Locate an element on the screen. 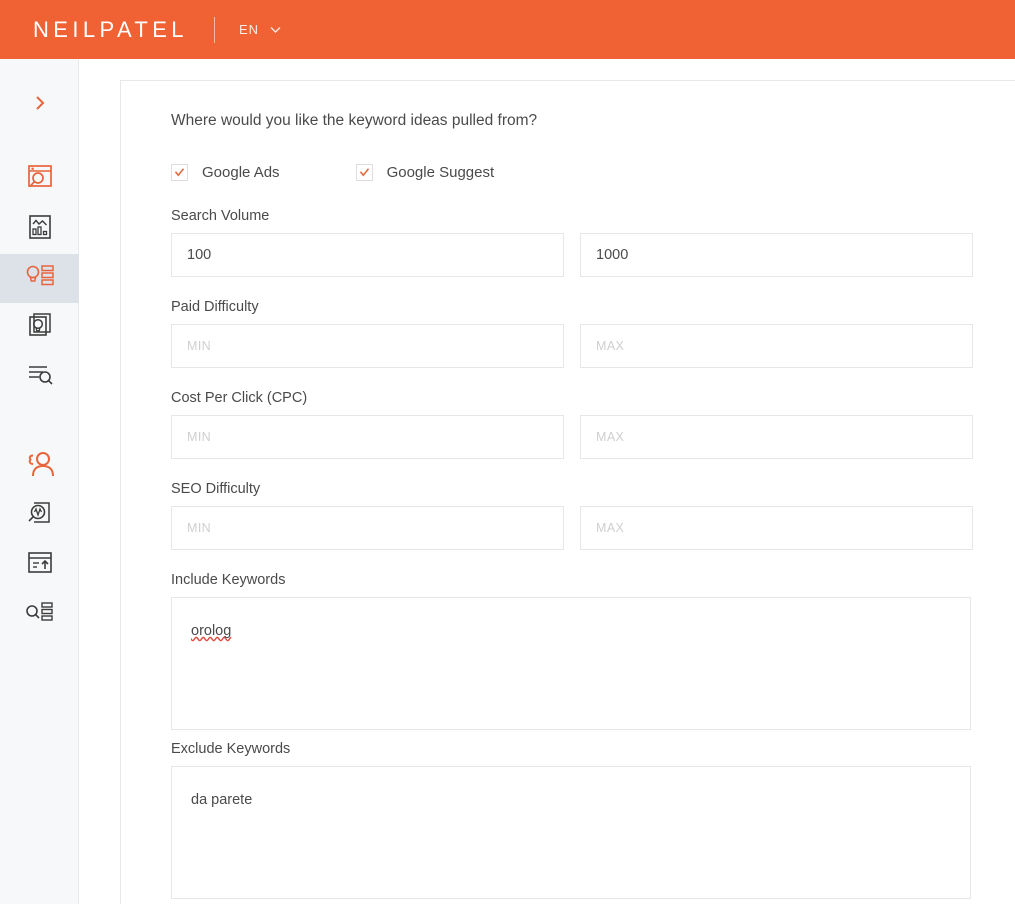 This screenshot has width=1015, height=904. sidebar-item-expand-sidebar is located at coordinates (39, 105).